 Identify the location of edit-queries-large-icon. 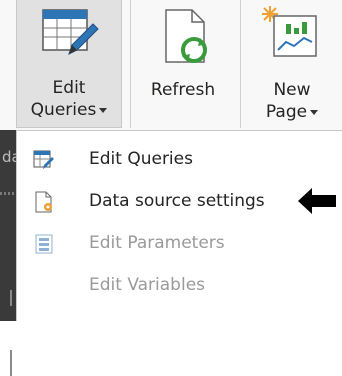
(70, 32).